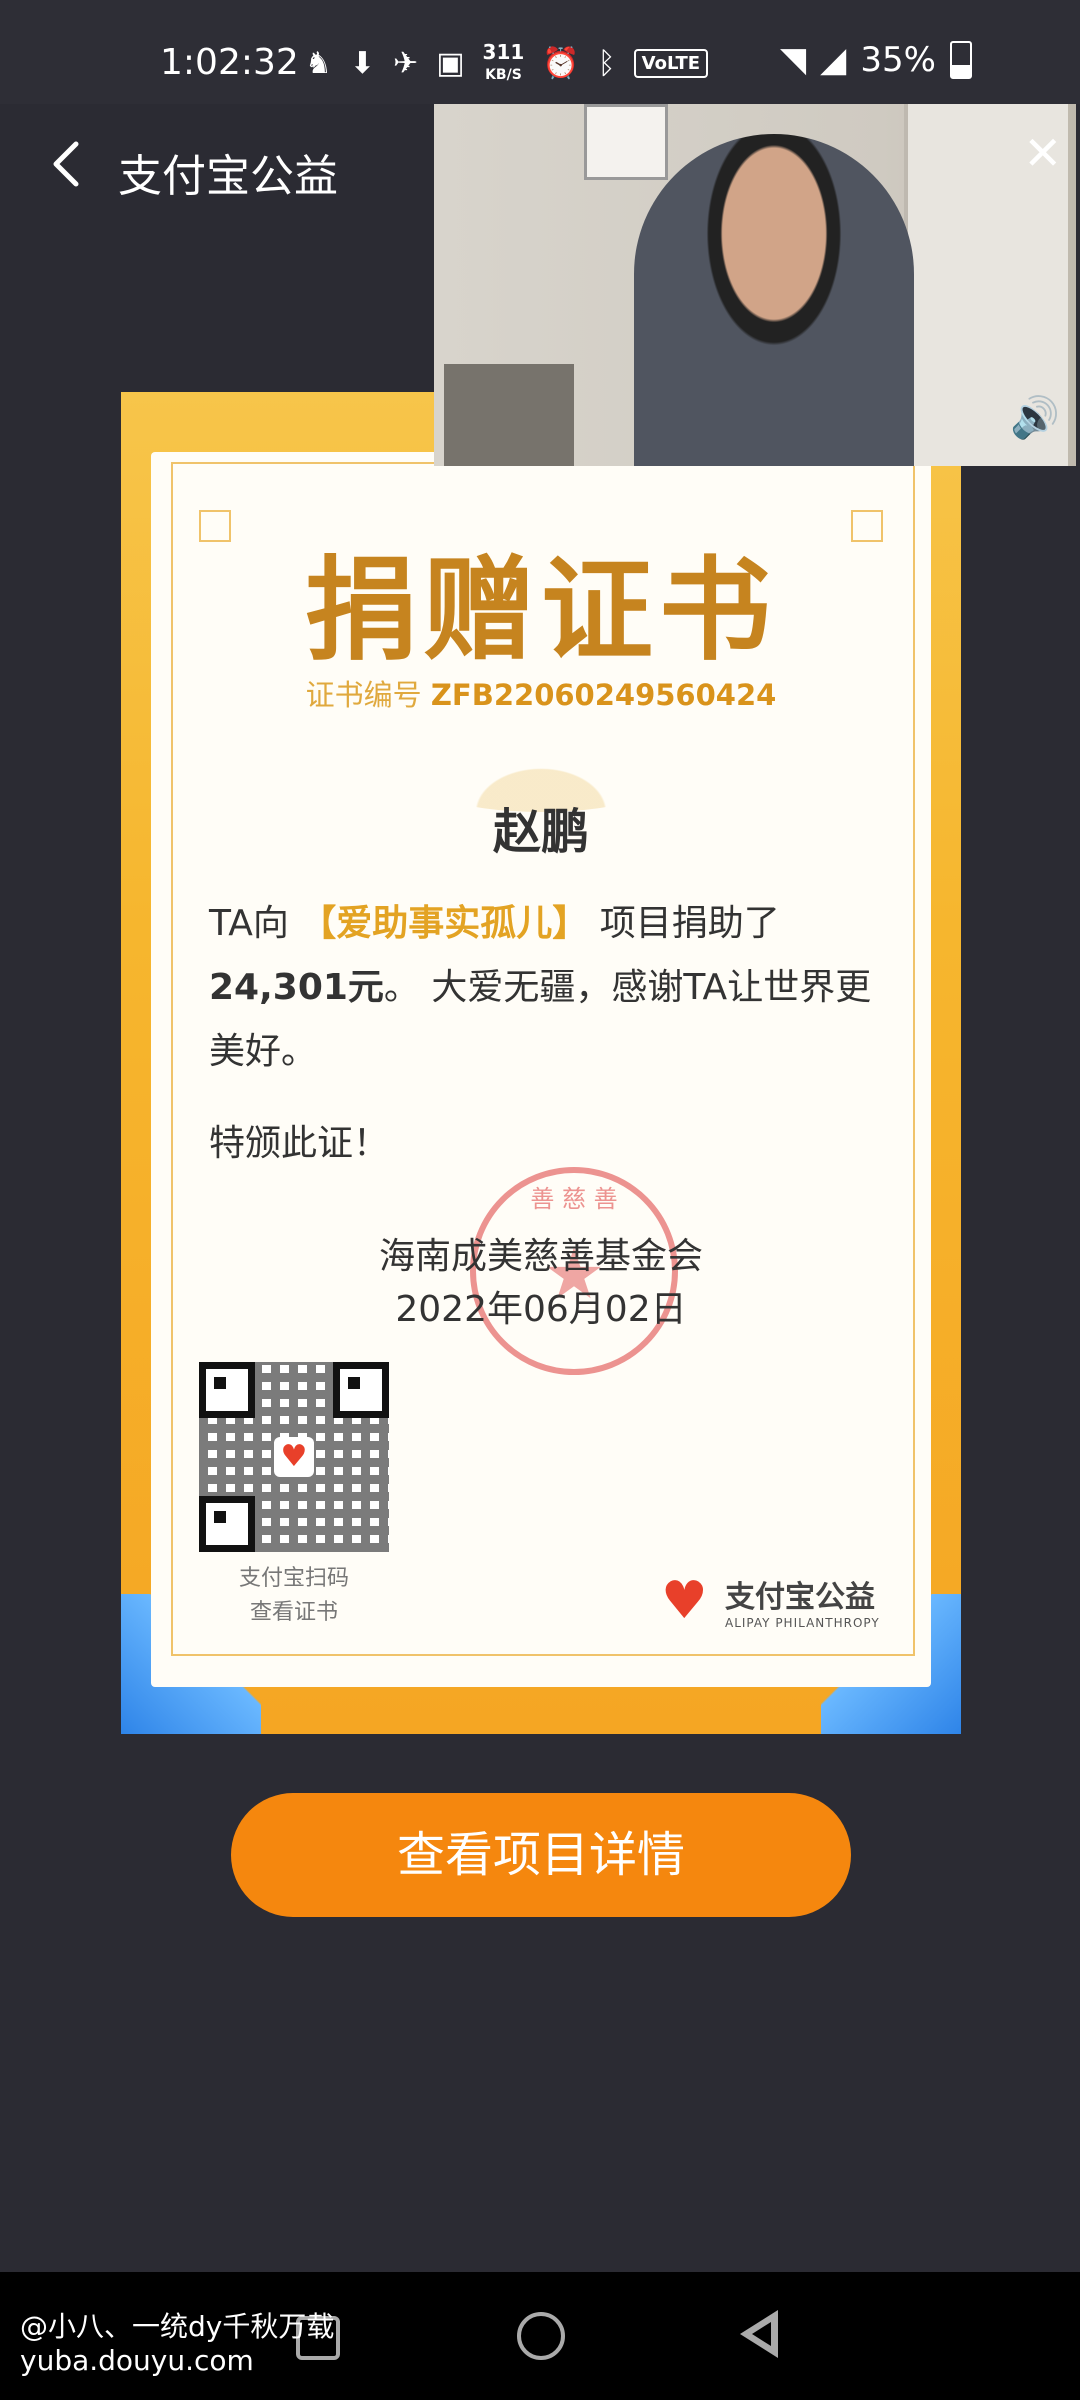  Describe the element at coordinates (540, 1256) in the screenshot. I see `issuing-organization: 海南成美慈善基金会` at that location.